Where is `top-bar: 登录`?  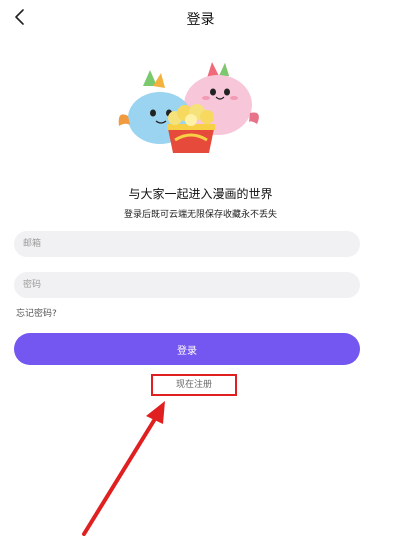 top-bar: 登录 is located at coordinates (200, 17).